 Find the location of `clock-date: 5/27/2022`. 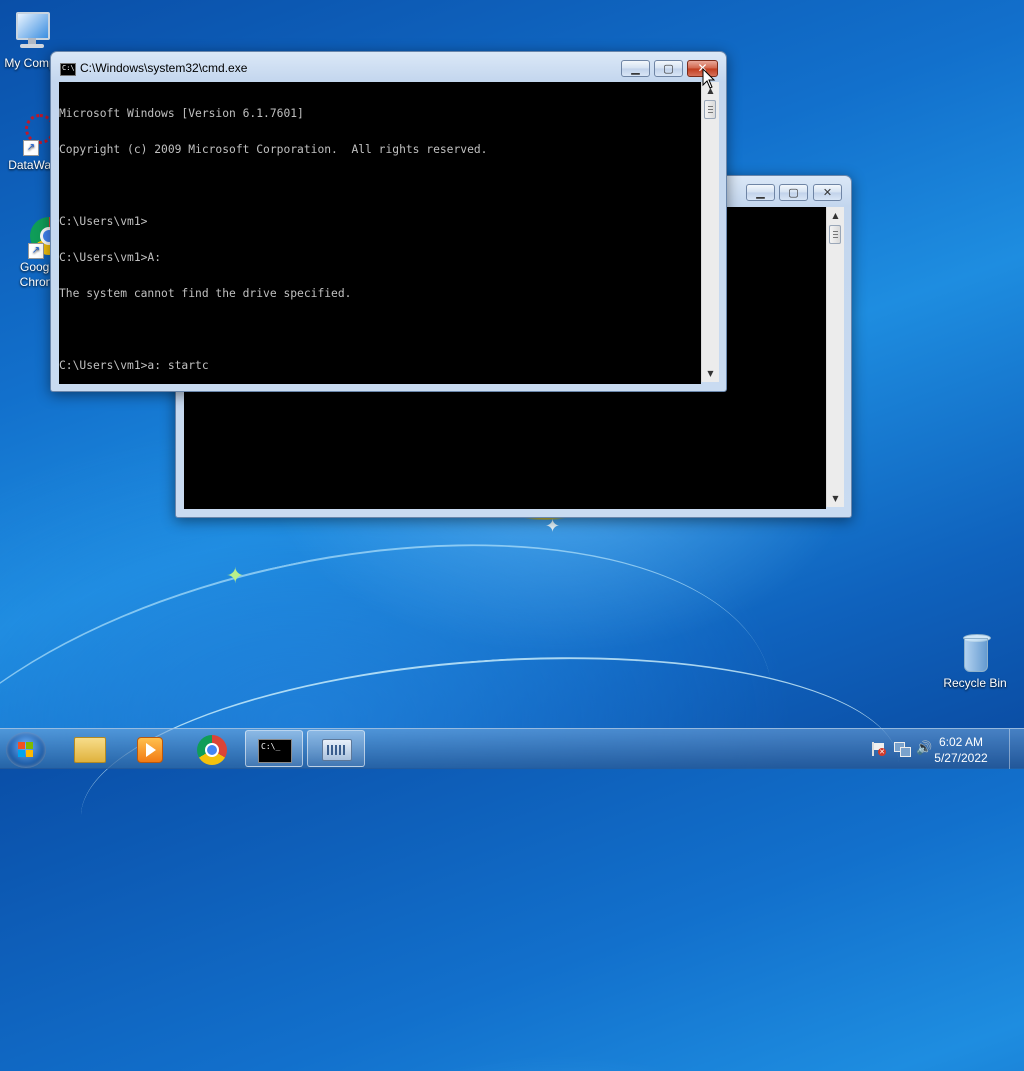

clock-date: 5/27/2022 is located at coordinates (961, 758).